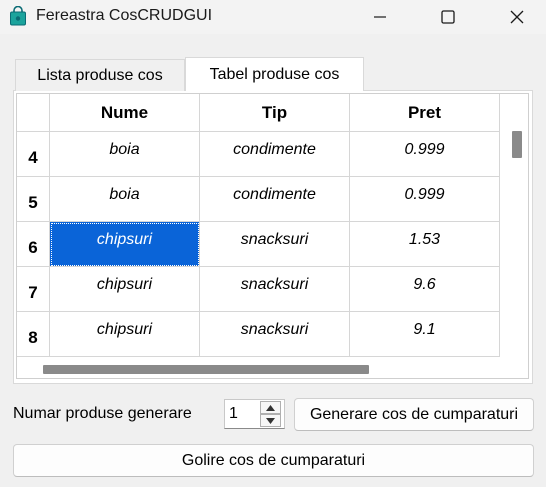 The width and height of the screenshot is (546, 487). Describe the element at coordinates (18, 15) in the screenshot. I see `shopping-bag-icon` at that location.